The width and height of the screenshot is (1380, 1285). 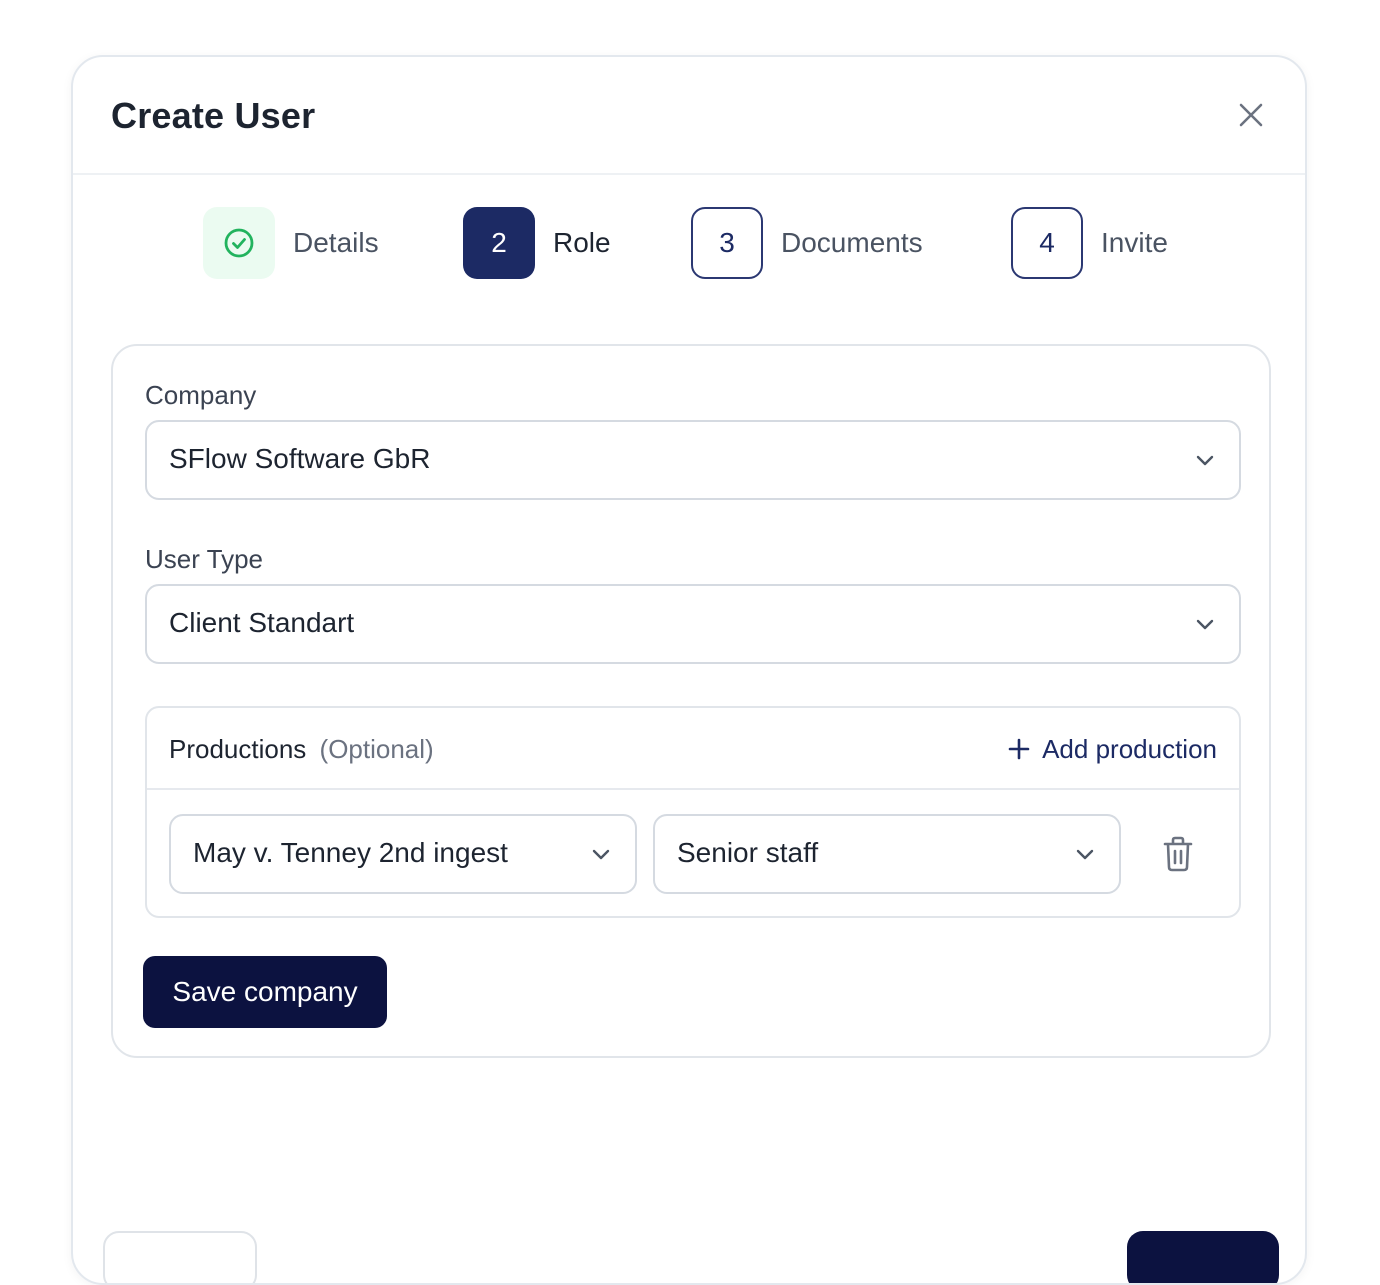 I want to click on production-value: May v. Tenney 2nd ingest, so click(x=350, y=852).